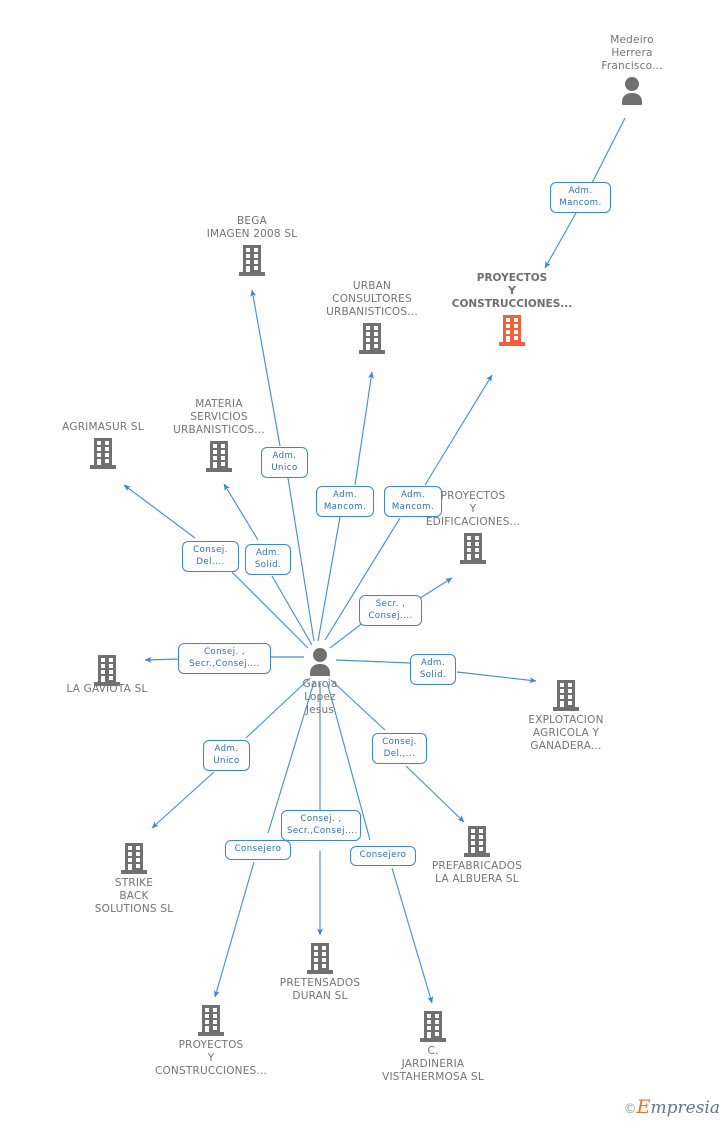 Image resolution: width=728 pixels, height=1125 pixels. What do you see at coordinates (412, 935) in the screenshot?
I see `edge-chip-jard-node` at bounding box center [412, 935].